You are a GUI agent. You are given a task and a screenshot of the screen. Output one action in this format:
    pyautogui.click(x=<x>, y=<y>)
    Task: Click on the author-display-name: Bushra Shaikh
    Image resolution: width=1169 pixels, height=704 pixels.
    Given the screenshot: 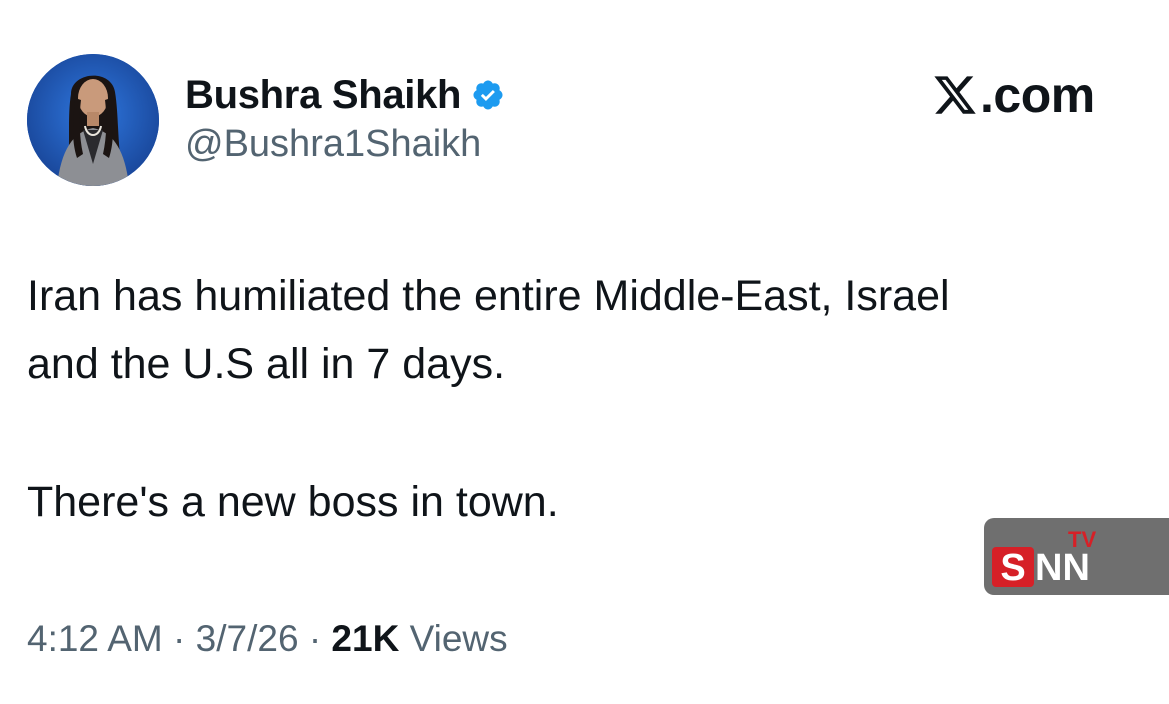 What is the action you would take?
    pyautogui.click(x=323, y=95)
    